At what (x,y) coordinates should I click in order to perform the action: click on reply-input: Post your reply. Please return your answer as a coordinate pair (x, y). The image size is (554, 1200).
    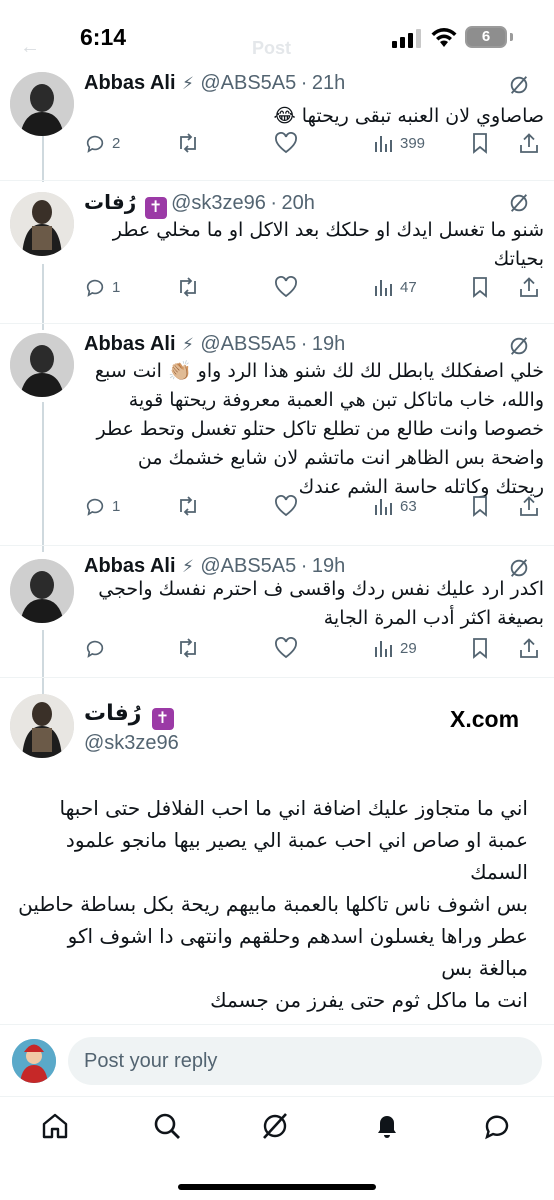
    Looking at the image, I should click on (305, 1061).